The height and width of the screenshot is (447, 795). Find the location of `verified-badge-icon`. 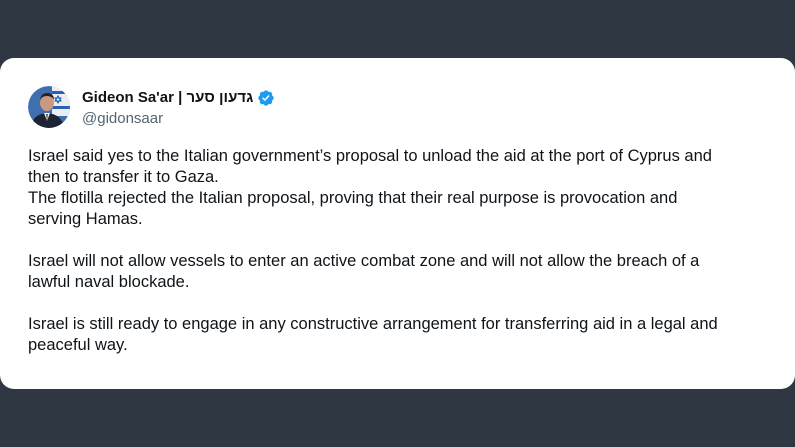

verified-badge-icon is located at coordinates (266, 97).